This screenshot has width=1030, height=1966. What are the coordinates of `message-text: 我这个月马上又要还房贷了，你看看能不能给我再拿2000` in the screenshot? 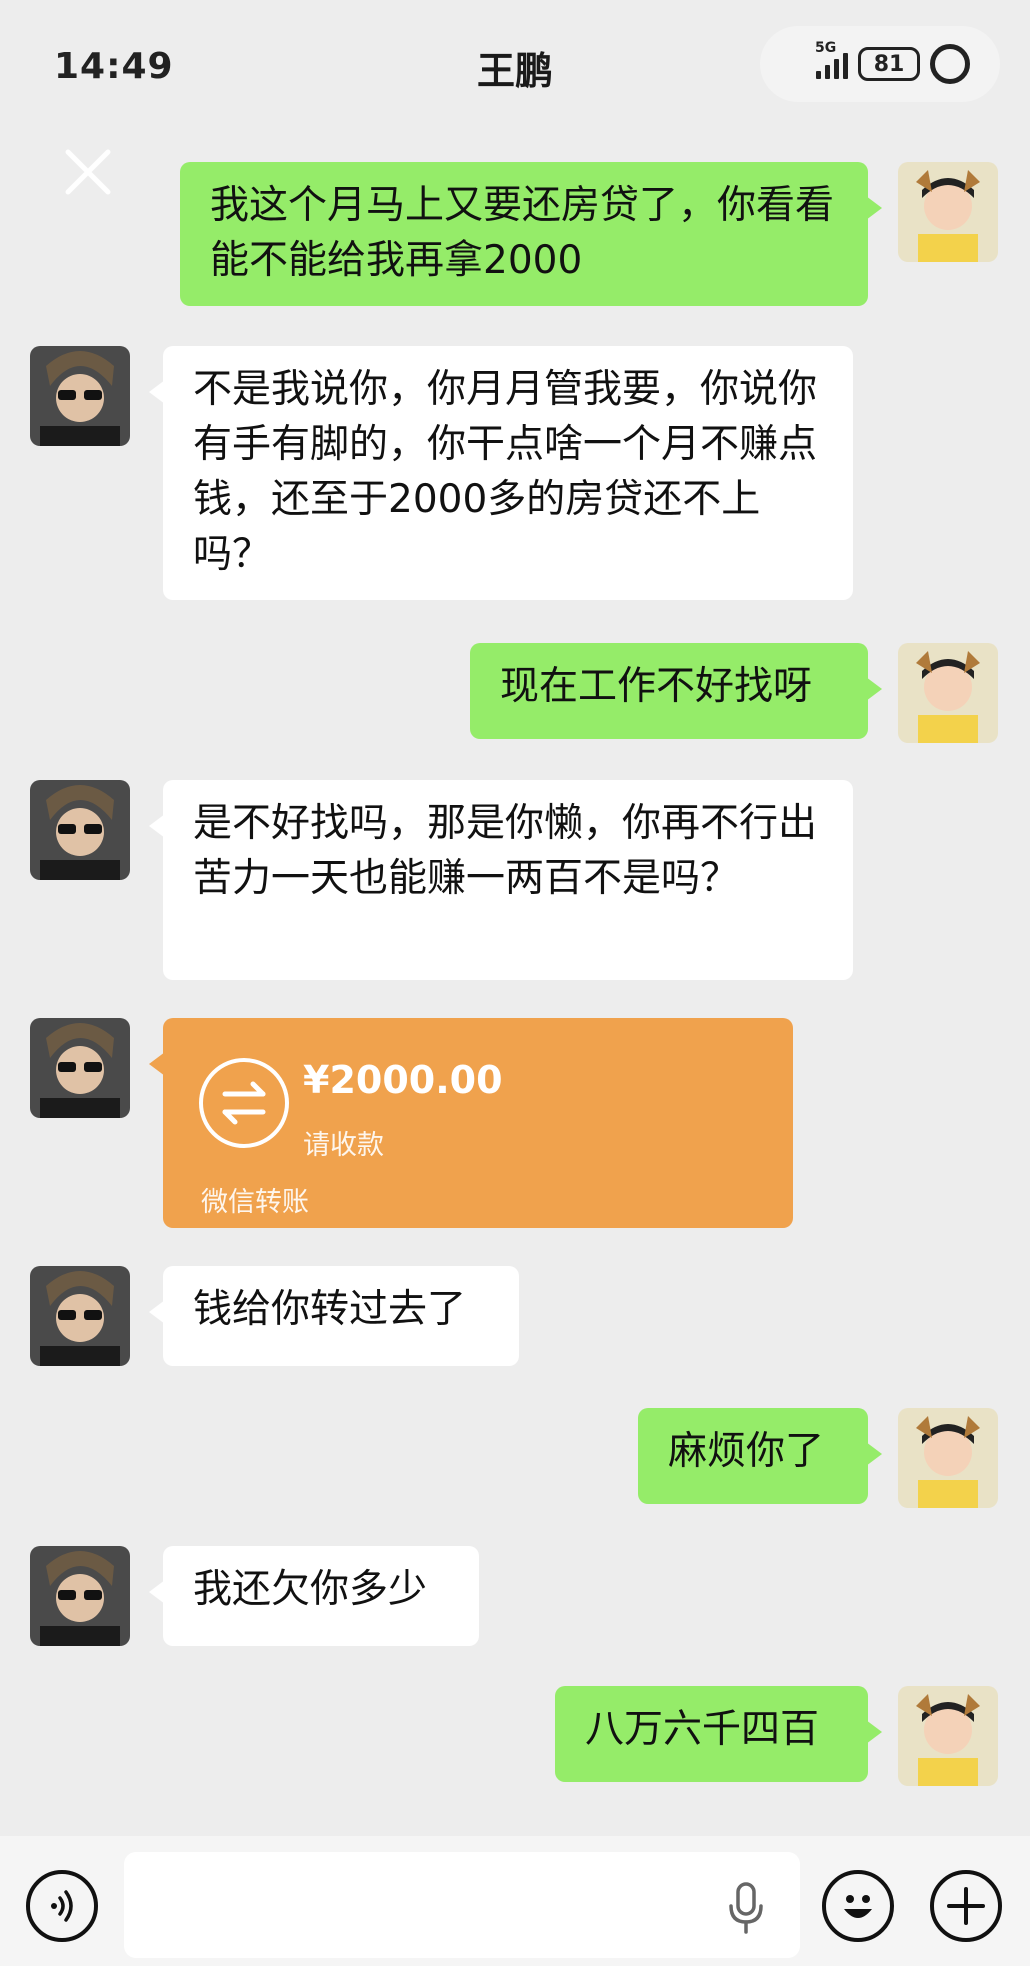 It's located at (522, 233).